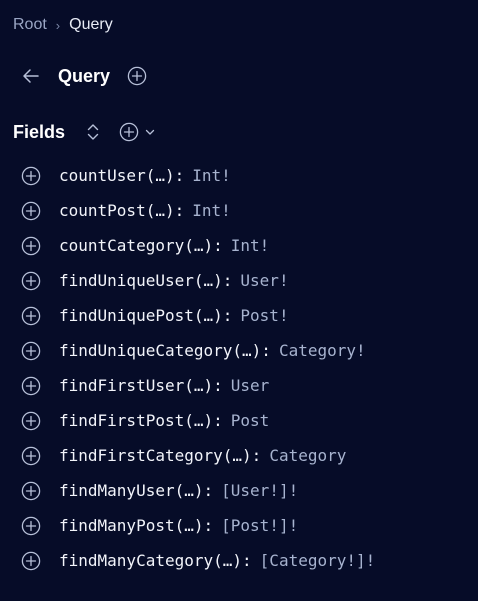  I want to click on field-name: findManyCategory, so click(136, 560).